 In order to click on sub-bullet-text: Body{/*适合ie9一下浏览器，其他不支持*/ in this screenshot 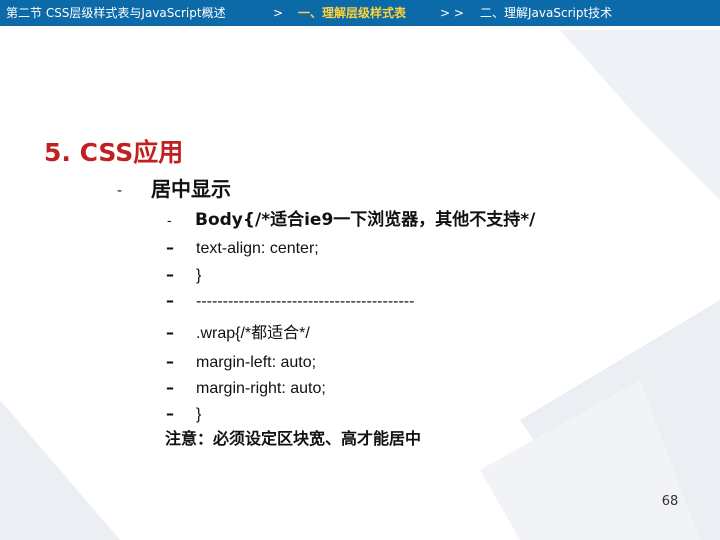, I will do `click(365, 220)`.